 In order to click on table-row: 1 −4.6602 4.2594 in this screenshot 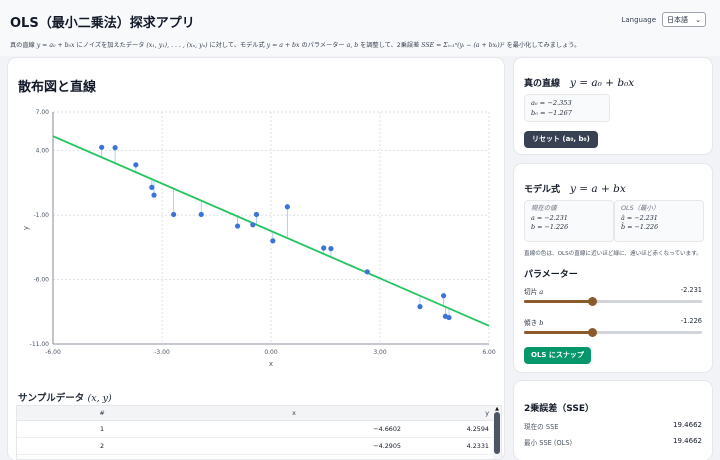, I will do `click(256, 429)`.